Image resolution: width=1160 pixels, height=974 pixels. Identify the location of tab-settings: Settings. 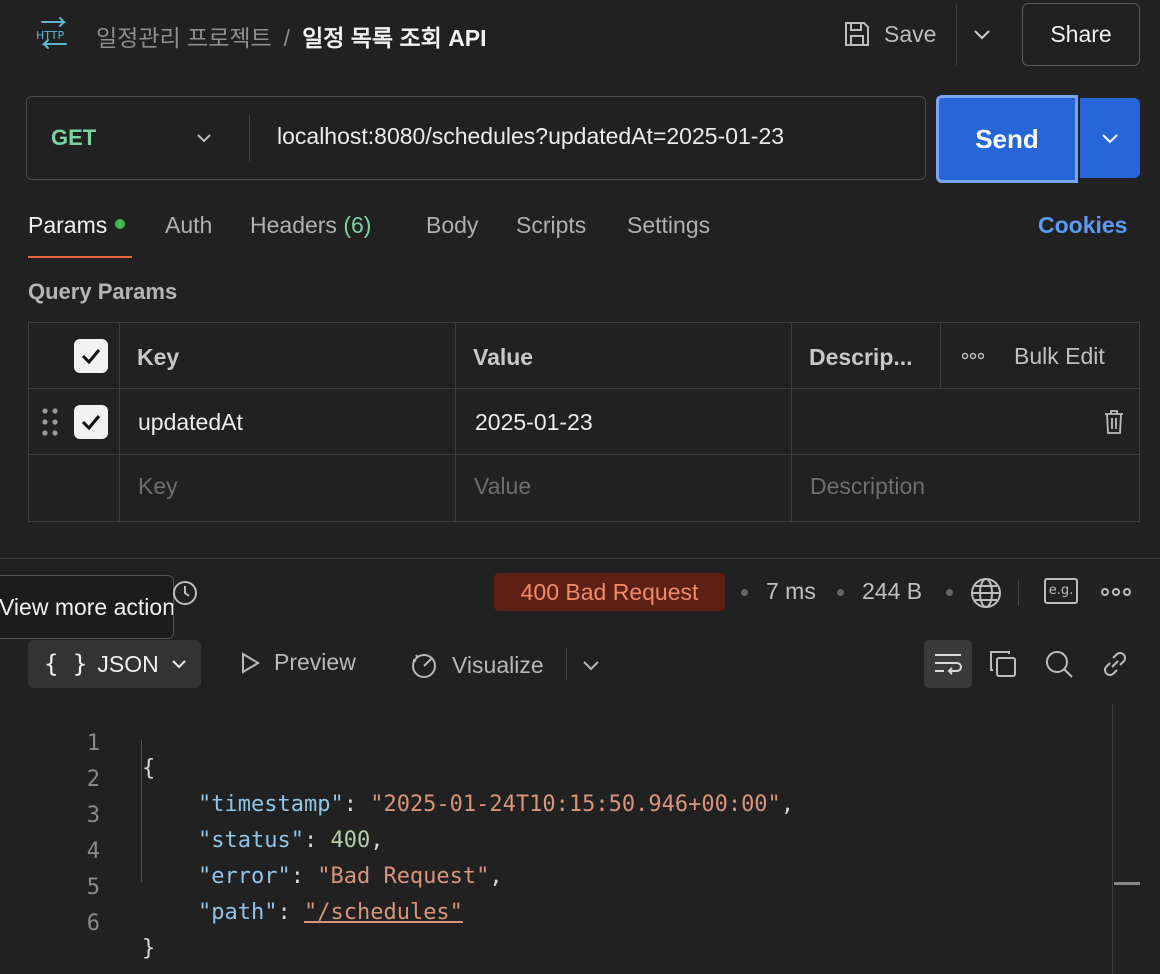
(668, 225).